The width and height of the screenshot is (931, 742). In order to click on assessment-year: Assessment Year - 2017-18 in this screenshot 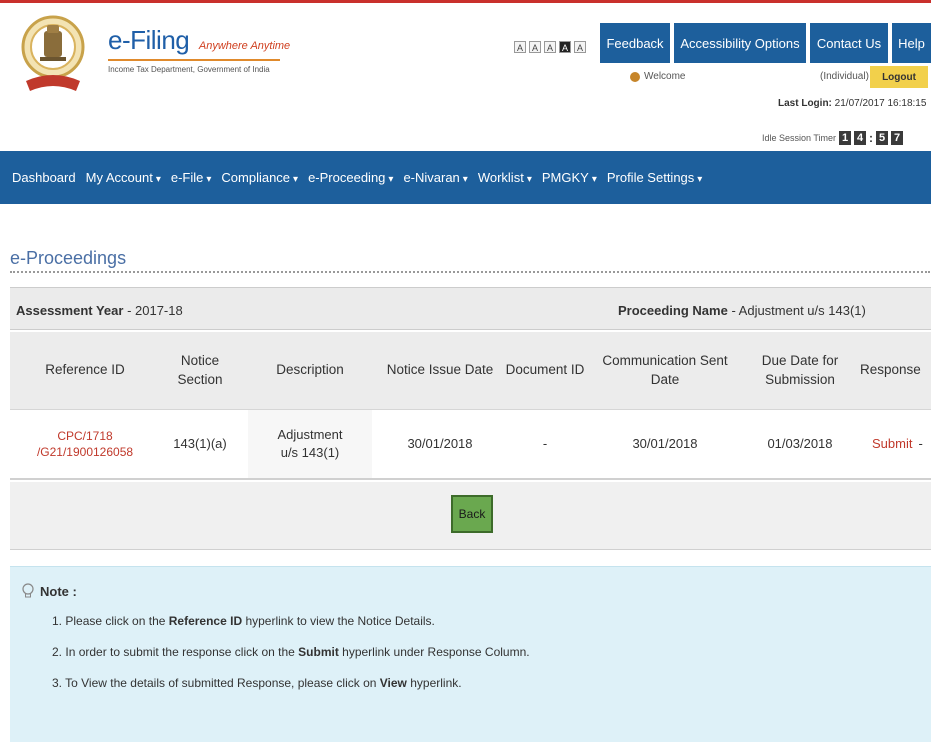, I will do `click(99, 310)`.